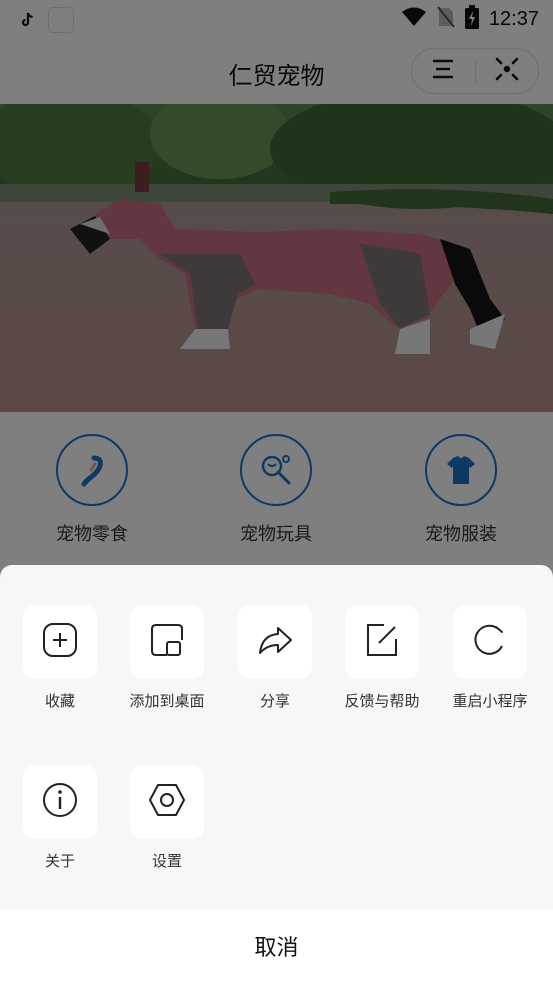  I want to click on action-label: 设置, so click(166, 861).